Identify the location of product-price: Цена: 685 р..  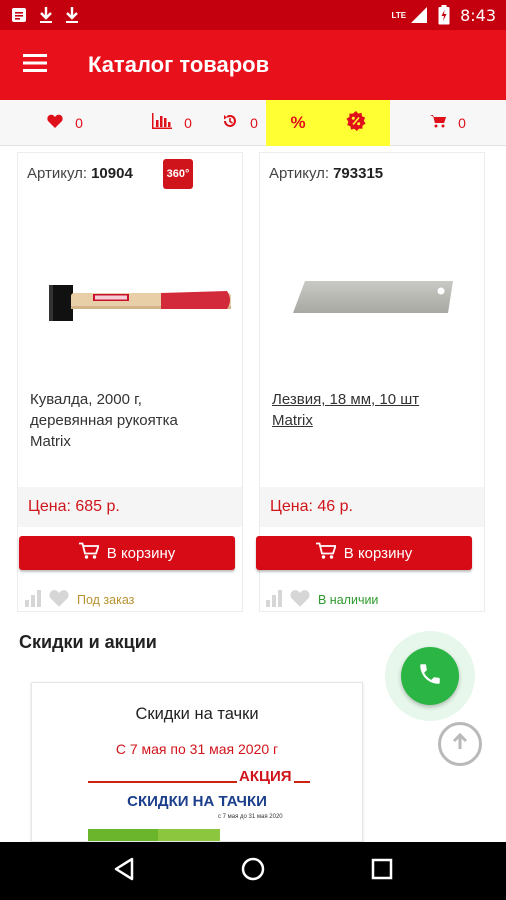
(130, 507).